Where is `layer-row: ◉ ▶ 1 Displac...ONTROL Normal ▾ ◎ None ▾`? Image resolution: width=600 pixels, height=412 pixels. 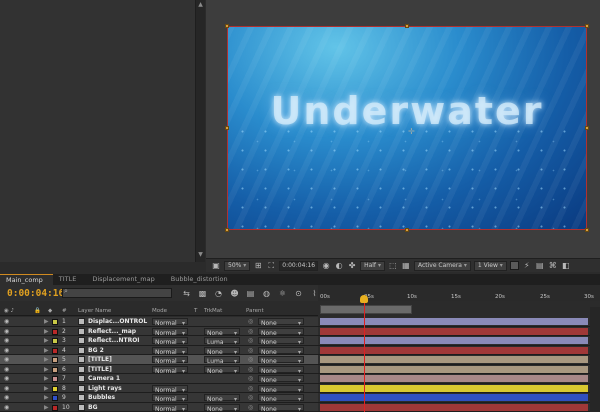 layer-row: ◉ ▶ 1 Displac...ONTROL Normal ▾ ◎ None ▾ is located at coordinates (159, 322).